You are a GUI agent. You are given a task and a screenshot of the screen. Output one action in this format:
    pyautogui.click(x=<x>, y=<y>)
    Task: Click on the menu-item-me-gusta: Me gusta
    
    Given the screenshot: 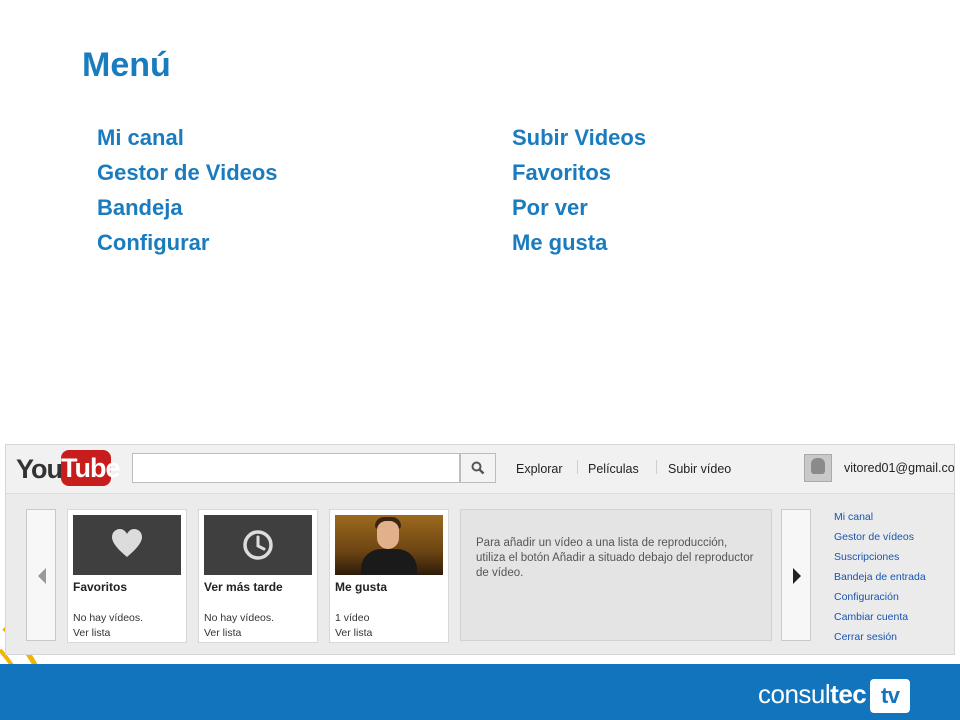 What is the action you would take?
    pyautogui.click(x=560, y=242)
    